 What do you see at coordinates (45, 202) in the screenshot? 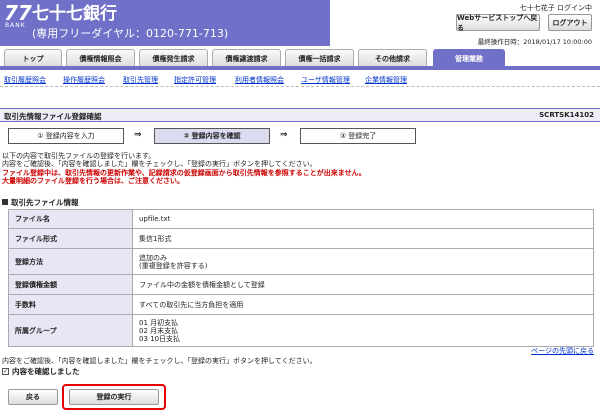
I see `section-title-text: 取引先ファイル情報` at bounding box center [45, 202].